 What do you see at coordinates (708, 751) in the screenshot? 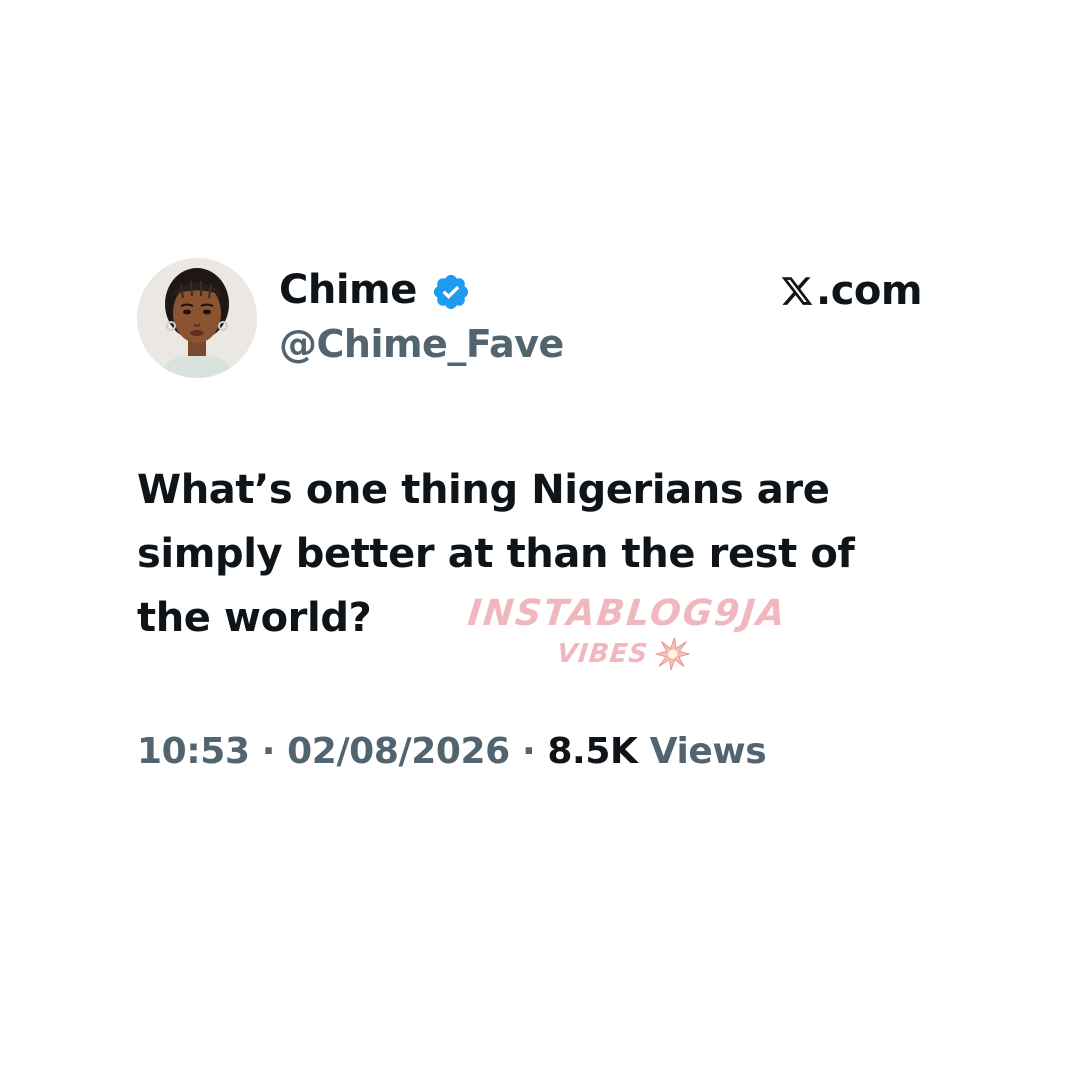
I see `views-label: Views` at bounding box center [708, 751].